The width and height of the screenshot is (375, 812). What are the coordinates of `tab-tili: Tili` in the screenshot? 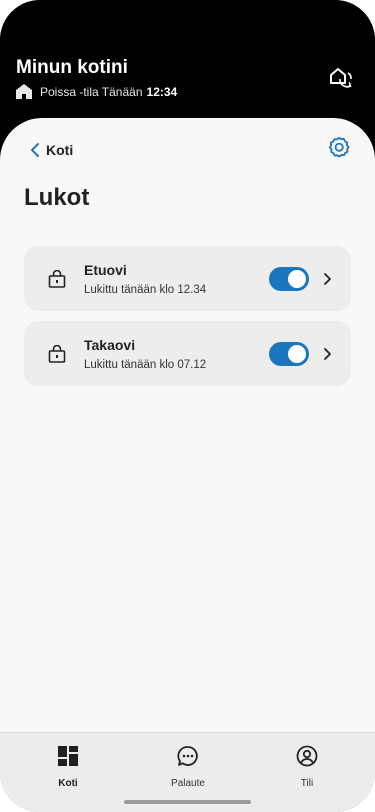 It's located at (307, 767).